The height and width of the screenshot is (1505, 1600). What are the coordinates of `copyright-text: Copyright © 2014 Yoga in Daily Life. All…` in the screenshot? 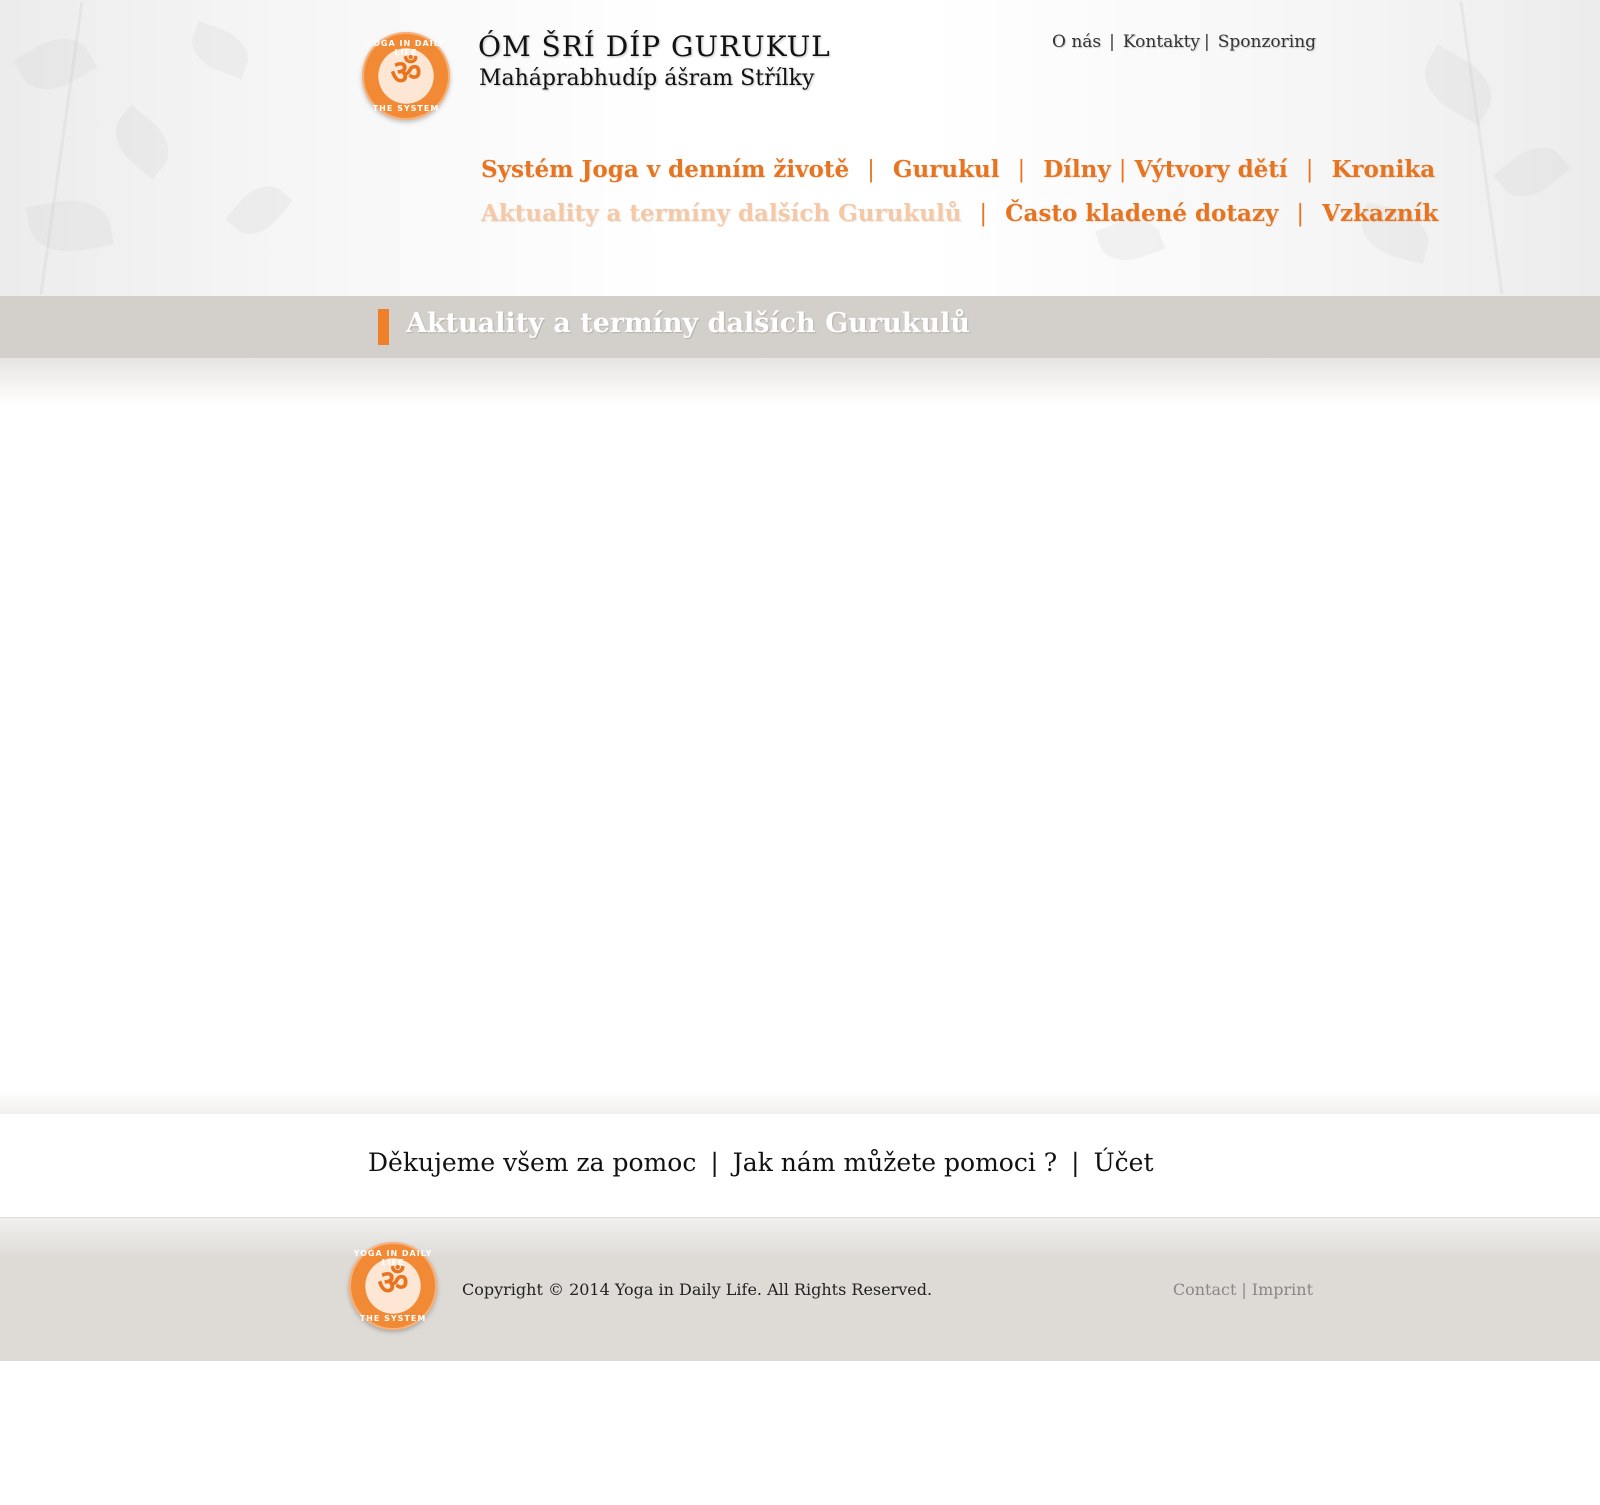 It's located at (697, 1289).